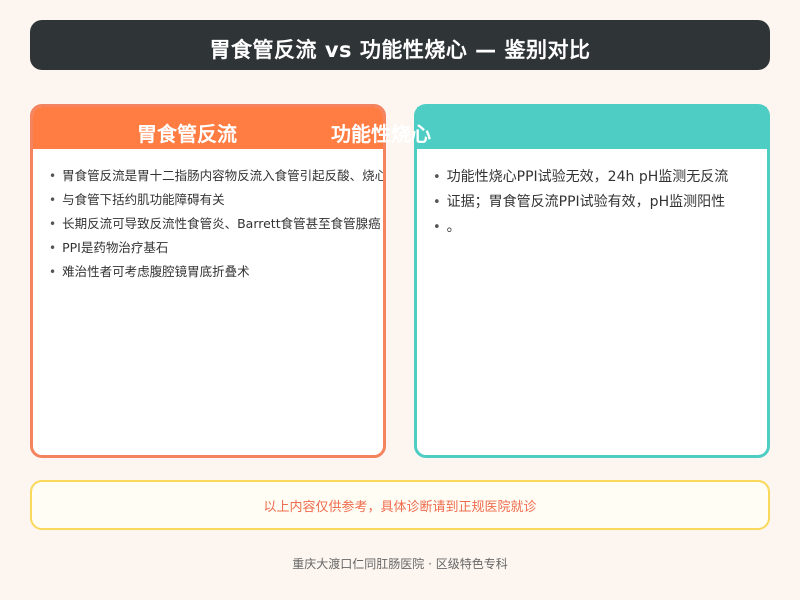 This screenshot has height=600, width=800. Describe the element at coordinates (549, 128) in the screenshot. I see `functional-heartburn-card-header: 功能性烧心` at that location.